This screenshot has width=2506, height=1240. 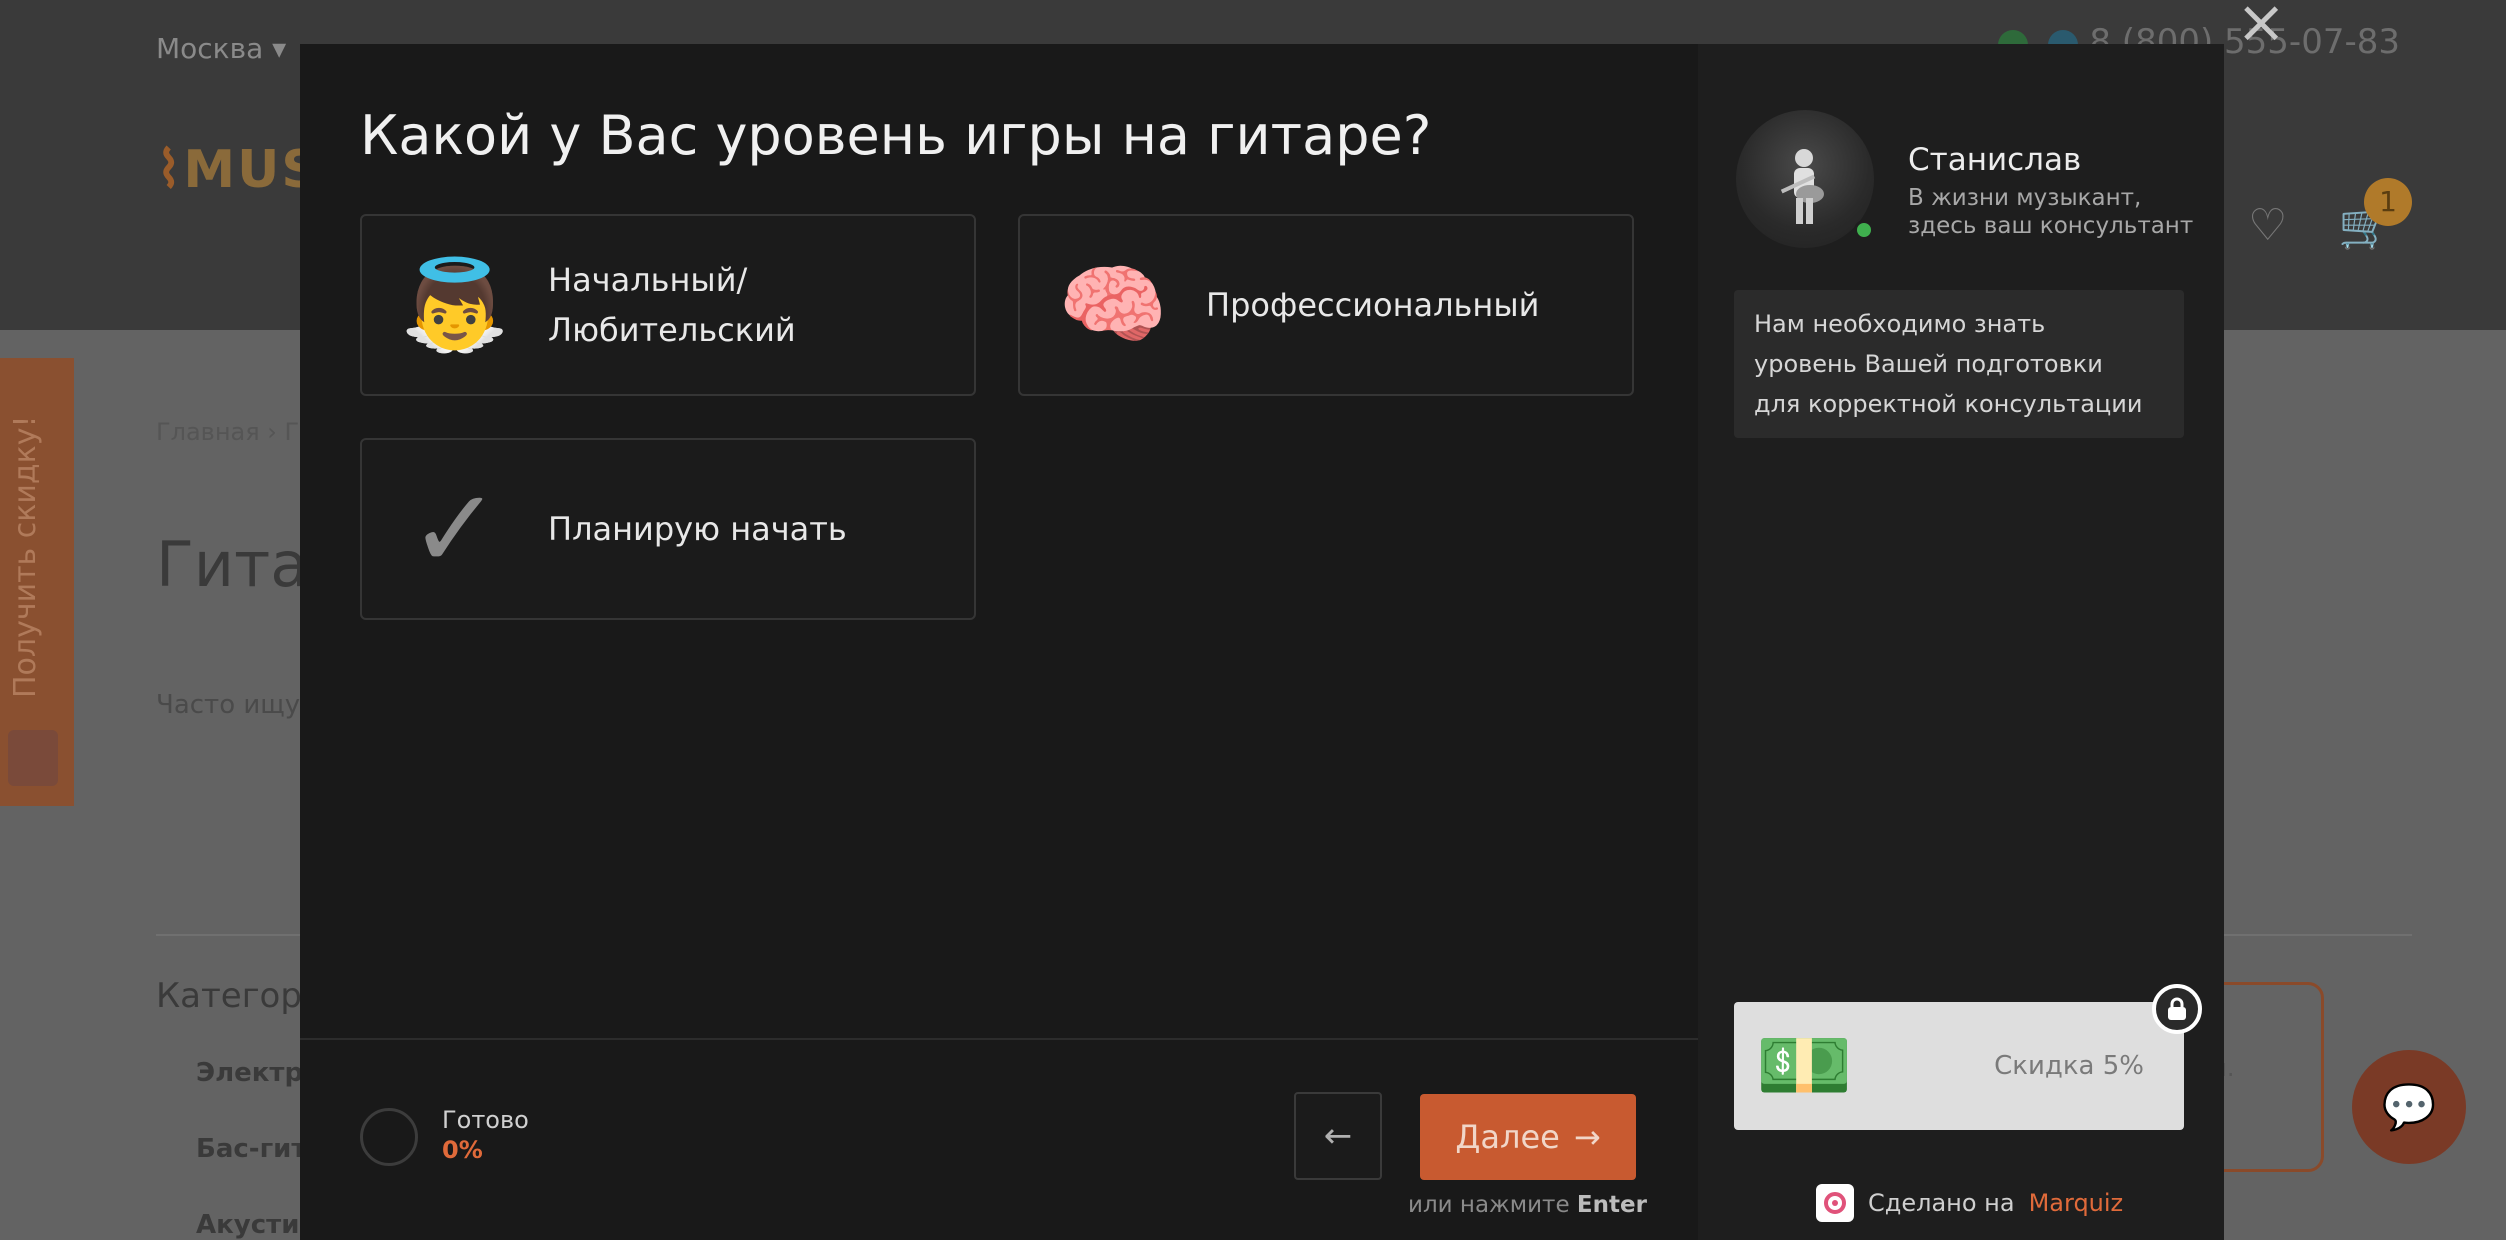 I want to click on progress-label: Готово, so click(x=485, y=1120).